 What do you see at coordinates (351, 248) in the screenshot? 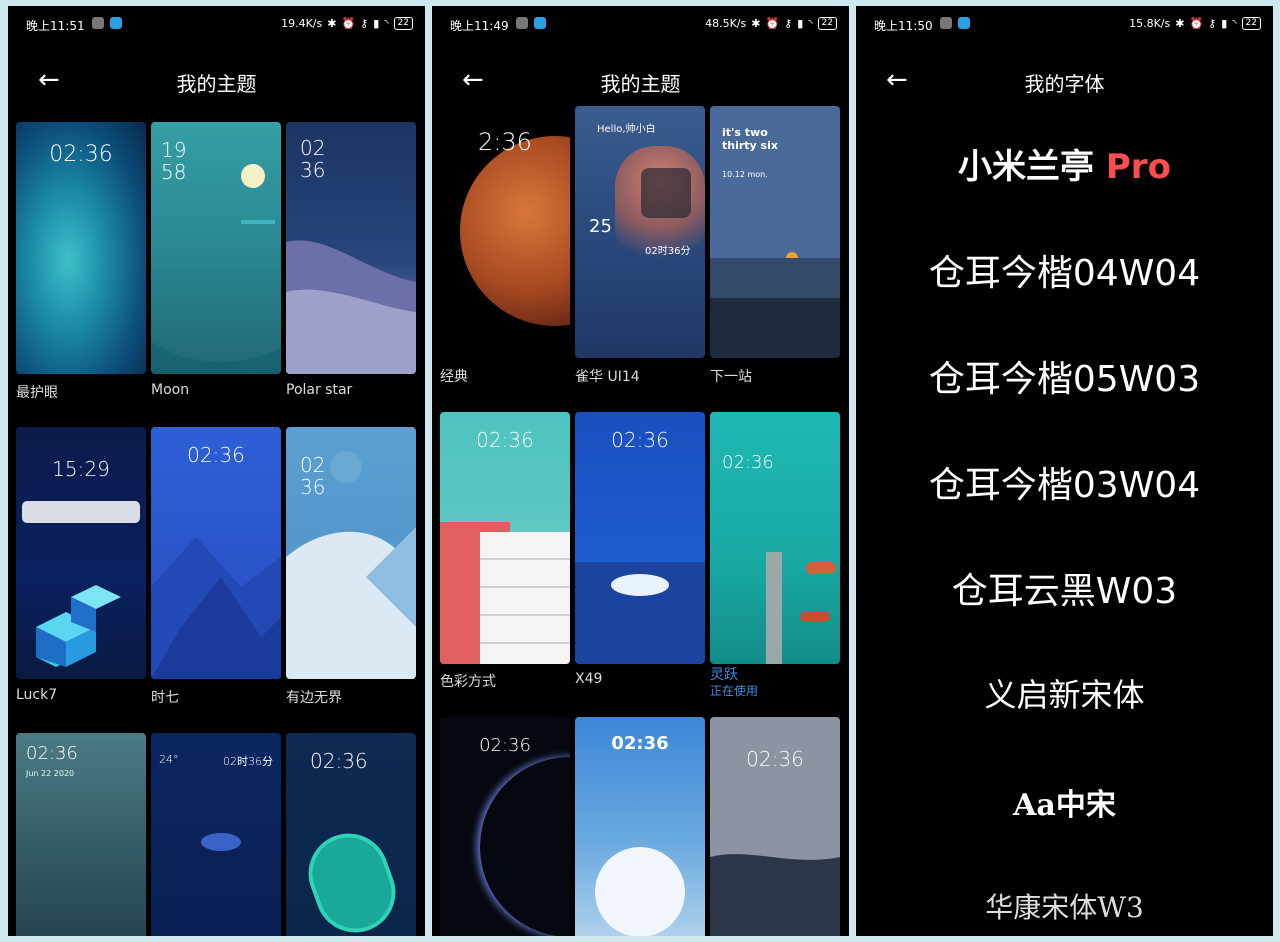
I see `theme-card-polar-star: 02 36` at bounding box center [351, 248].